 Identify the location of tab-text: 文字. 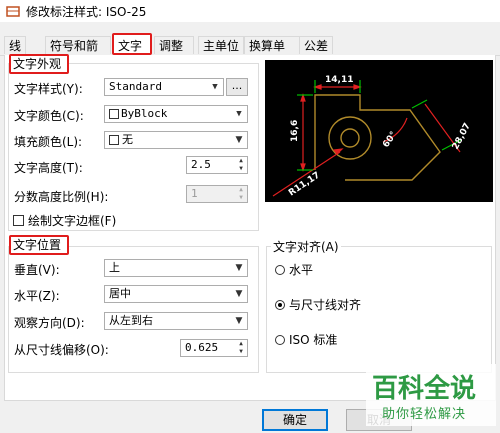
(132, 44).